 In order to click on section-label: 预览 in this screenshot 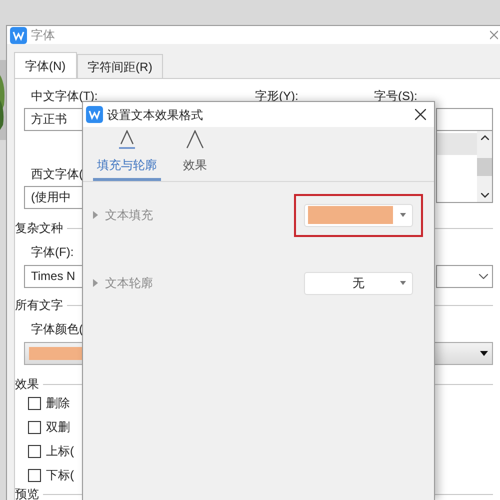, I will do `click(27, 493)`.